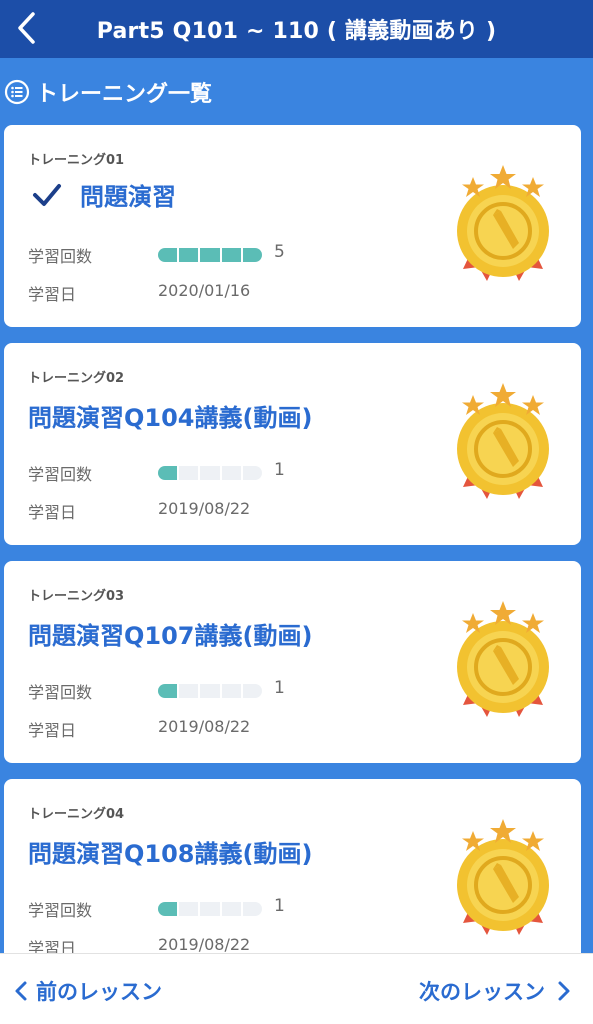  I want to click on back-button, so click(26, 28).